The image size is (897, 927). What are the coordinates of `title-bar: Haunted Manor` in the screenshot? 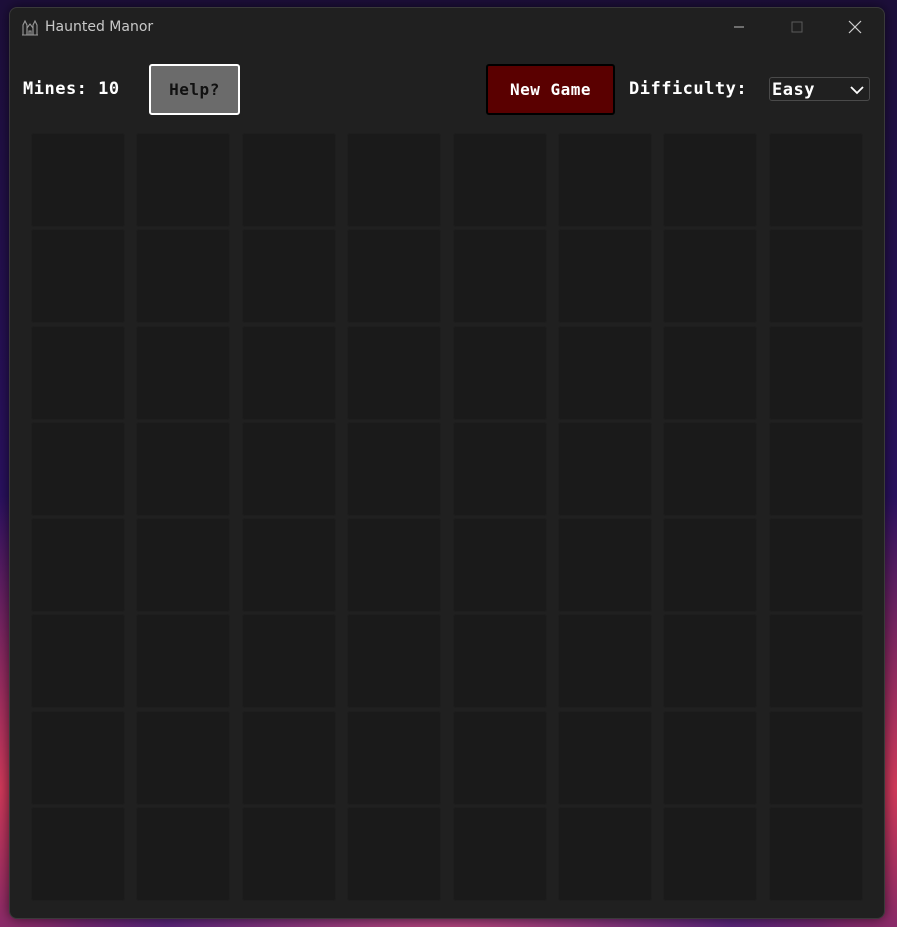 It's located at (447, 27).